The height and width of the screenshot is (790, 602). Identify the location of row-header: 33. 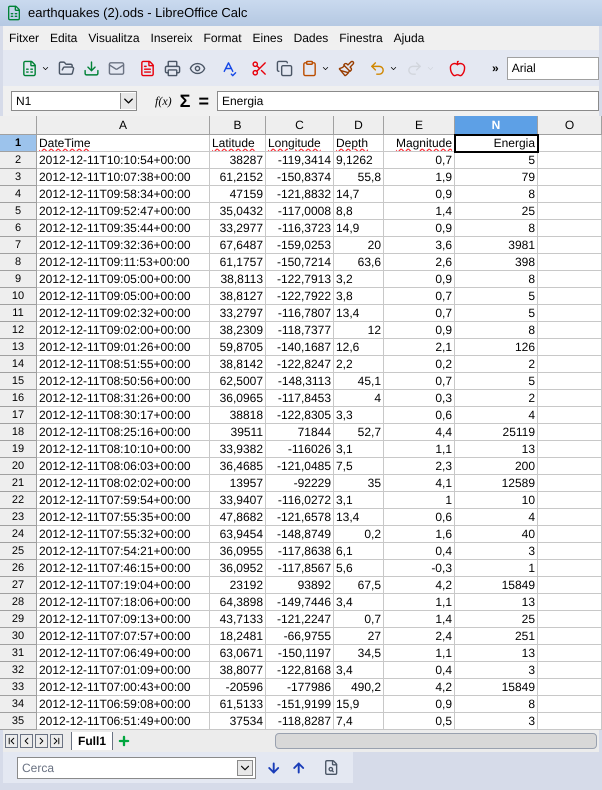
(18, 687).